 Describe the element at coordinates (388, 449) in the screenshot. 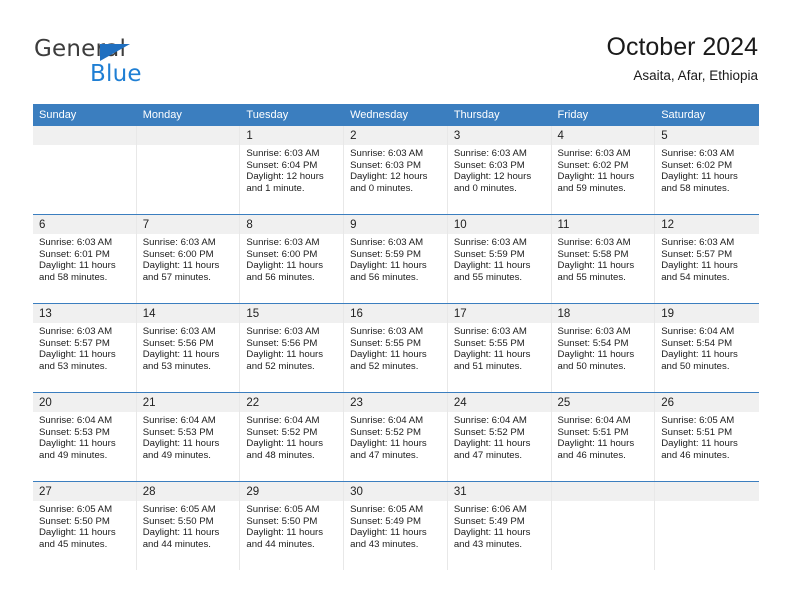

I see `daylight-text: Daylight: 11 hours and 47 minutes.` at that location.